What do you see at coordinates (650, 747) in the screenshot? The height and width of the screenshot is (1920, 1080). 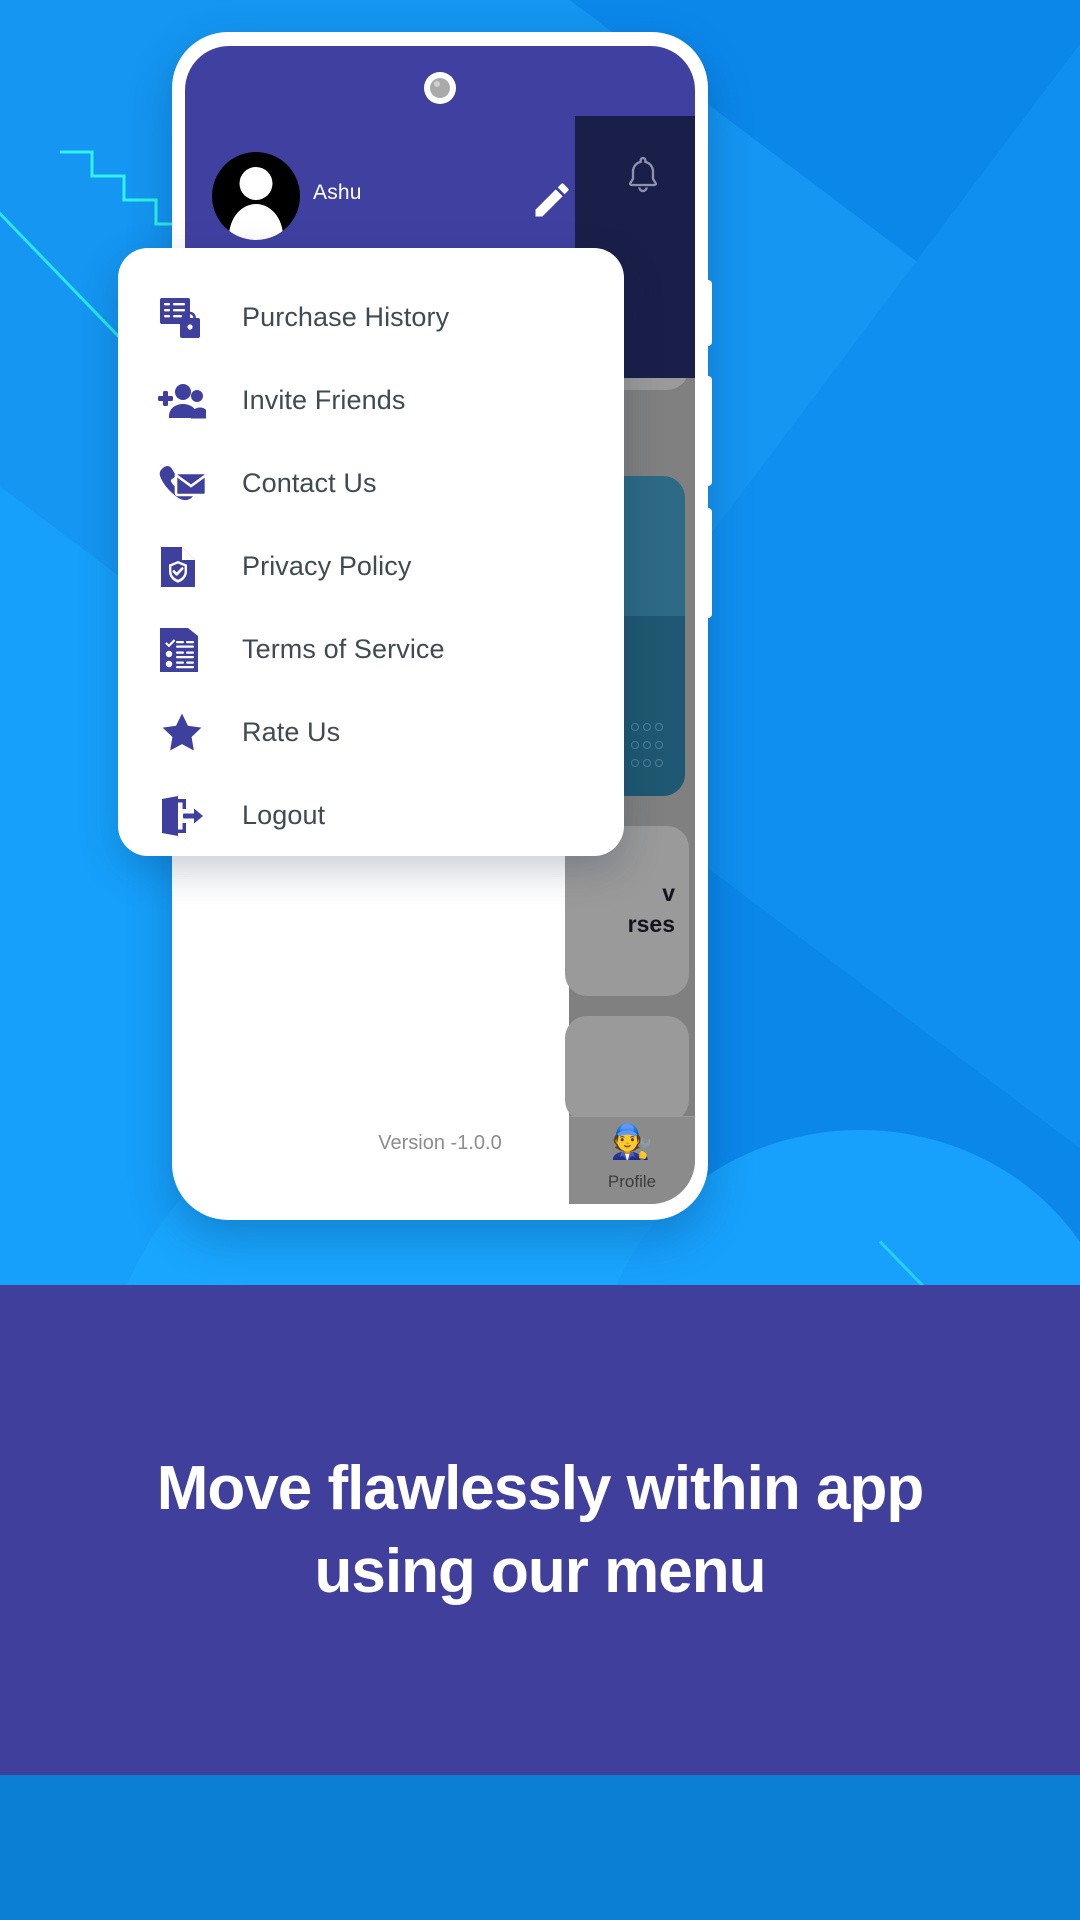 I see `app-card-dot-grid` at bounding box center [650, 747].